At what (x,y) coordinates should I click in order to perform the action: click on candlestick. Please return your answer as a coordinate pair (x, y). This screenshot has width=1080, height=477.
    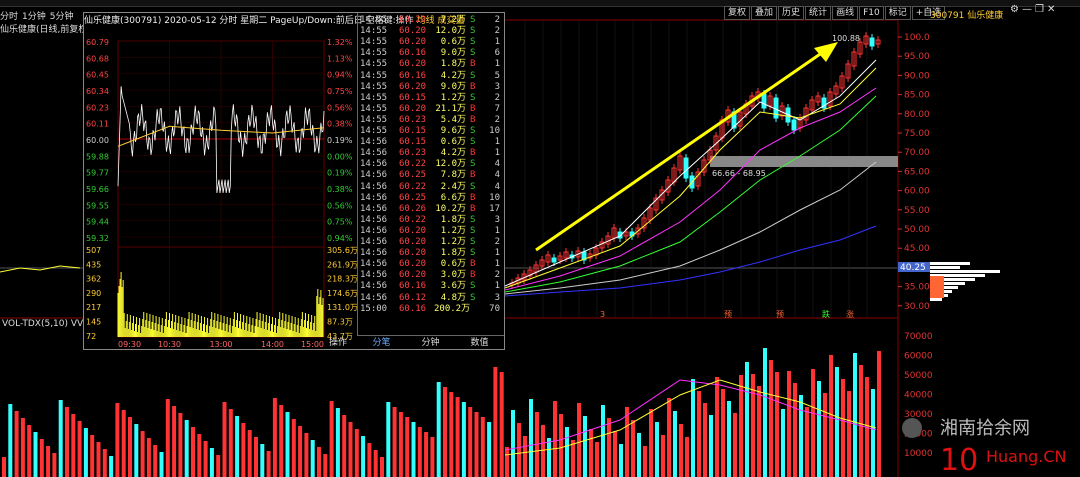
    Looking at the image, I should click on (686, 168).